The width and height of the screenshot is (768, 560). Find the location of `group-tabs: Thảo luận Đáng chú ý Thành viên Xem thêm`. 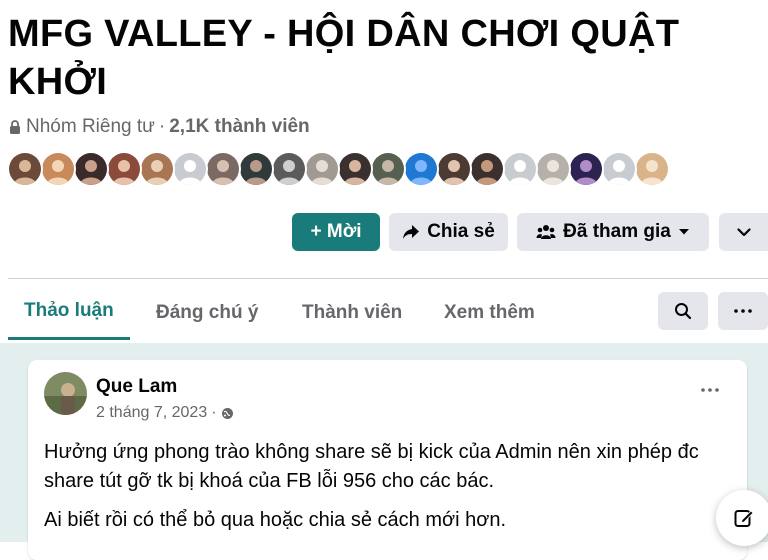

group-tabs: Thảo luận Đáng chú ý Thành viên Xem thêm is located at coordinates (388, 314).